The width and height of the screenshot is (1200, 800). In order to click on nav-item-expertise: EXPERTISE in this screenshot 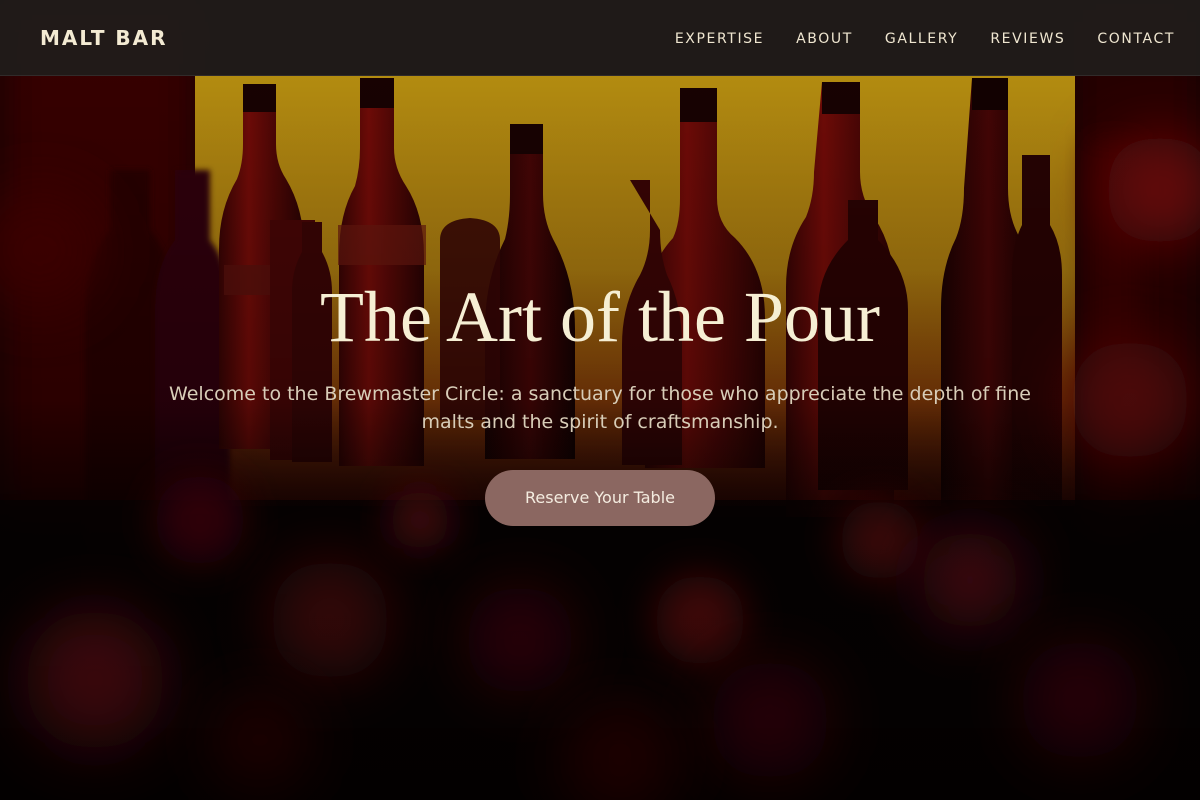, I will do `click(719, 37)`.